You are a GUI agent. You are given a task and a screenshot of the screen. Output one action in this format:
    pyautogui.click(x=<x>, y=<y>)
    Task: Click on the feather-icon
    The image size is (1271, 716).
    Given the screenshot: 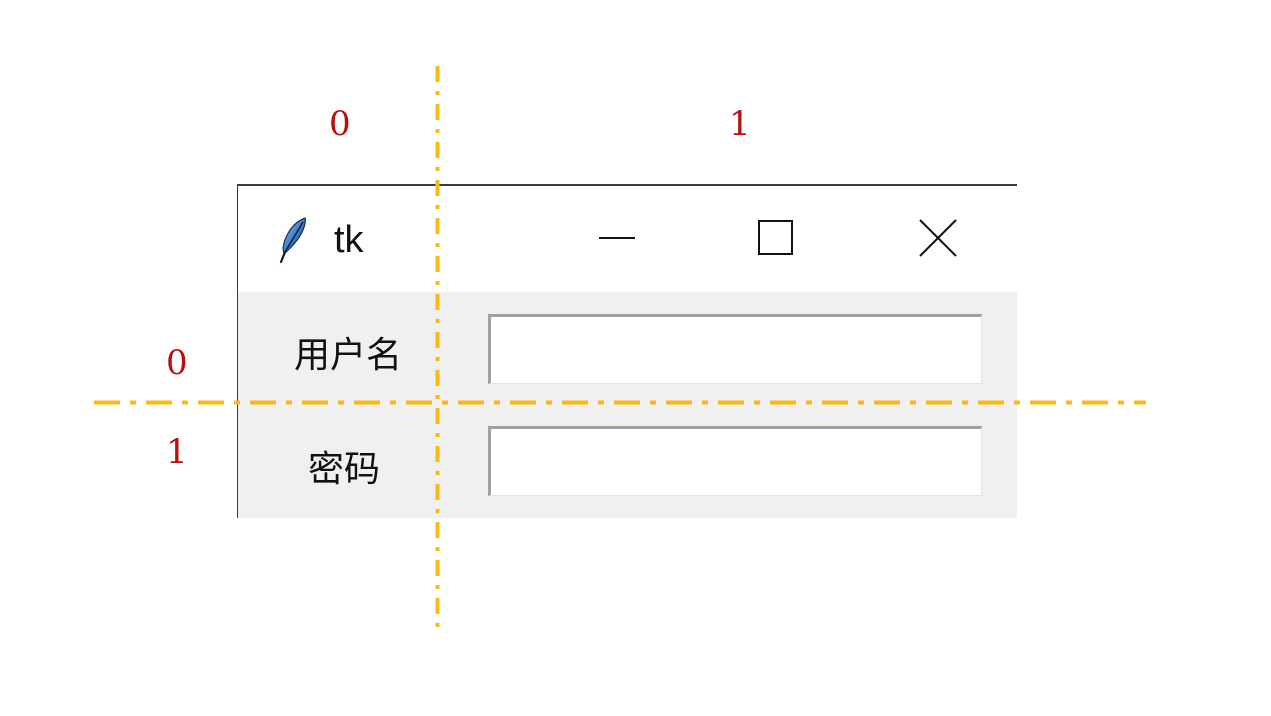 What is the action you would take?
    pyautogui.click(x=292, y=240)
    